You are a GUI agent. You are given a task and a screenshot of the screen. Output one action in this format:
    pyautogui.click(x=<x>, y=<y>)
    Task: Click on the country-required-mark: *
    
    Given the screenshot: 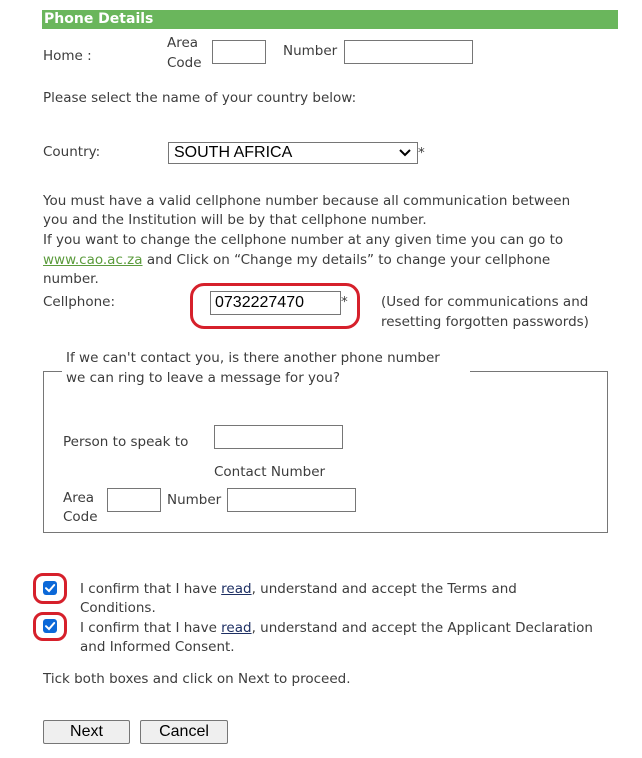 What is the action you would take?
    pyautogui.click(x=421, y=153)
    